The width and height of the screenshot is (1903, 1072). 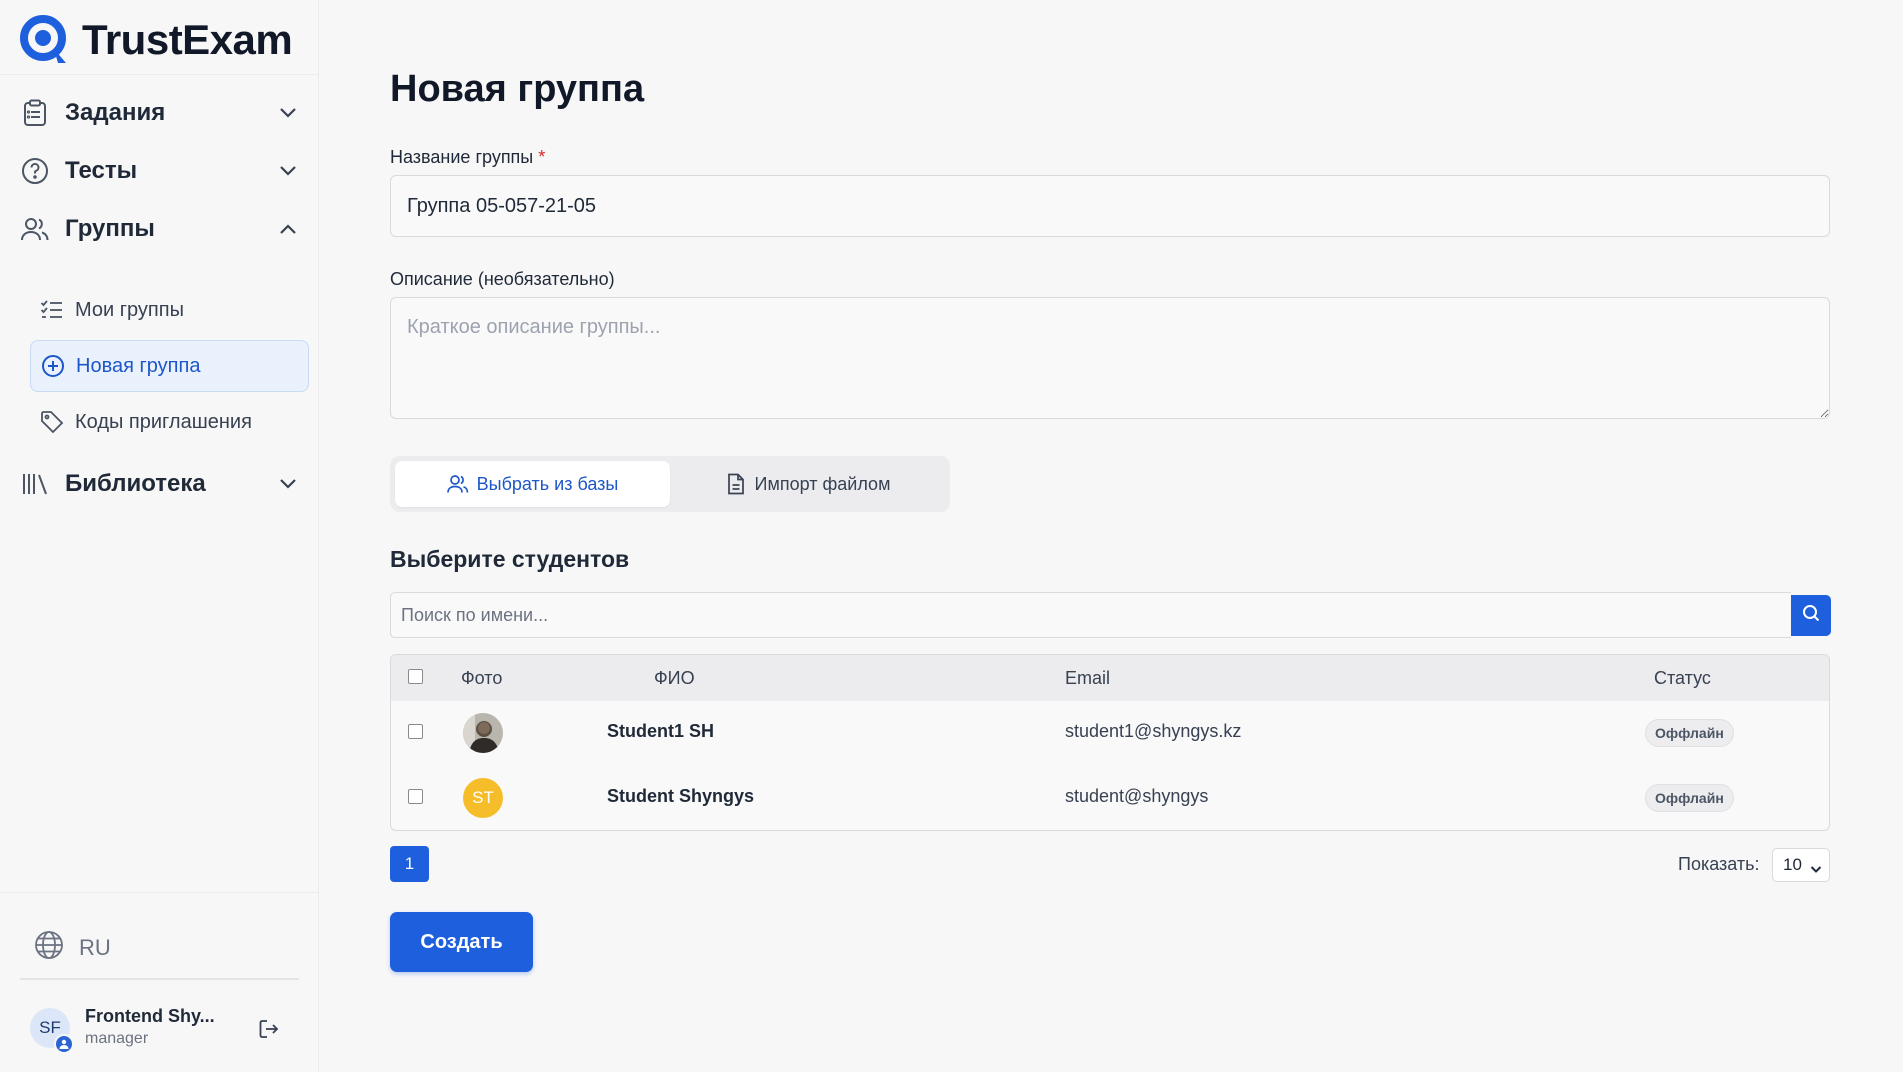 I want to click on language-switcher: RU, so click(x=72, y=947).